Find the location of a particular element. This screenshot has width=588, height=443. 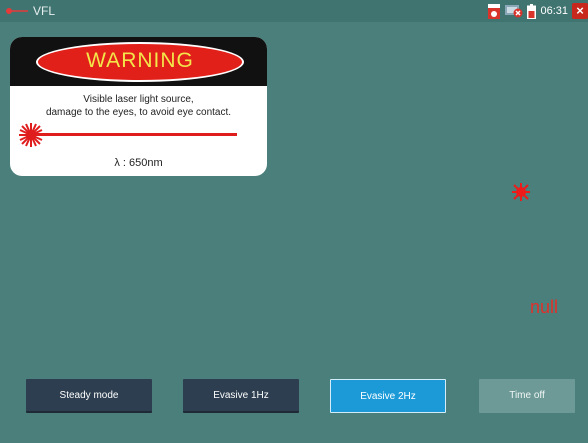

network-error-icon is located at coordinates (514, 11).